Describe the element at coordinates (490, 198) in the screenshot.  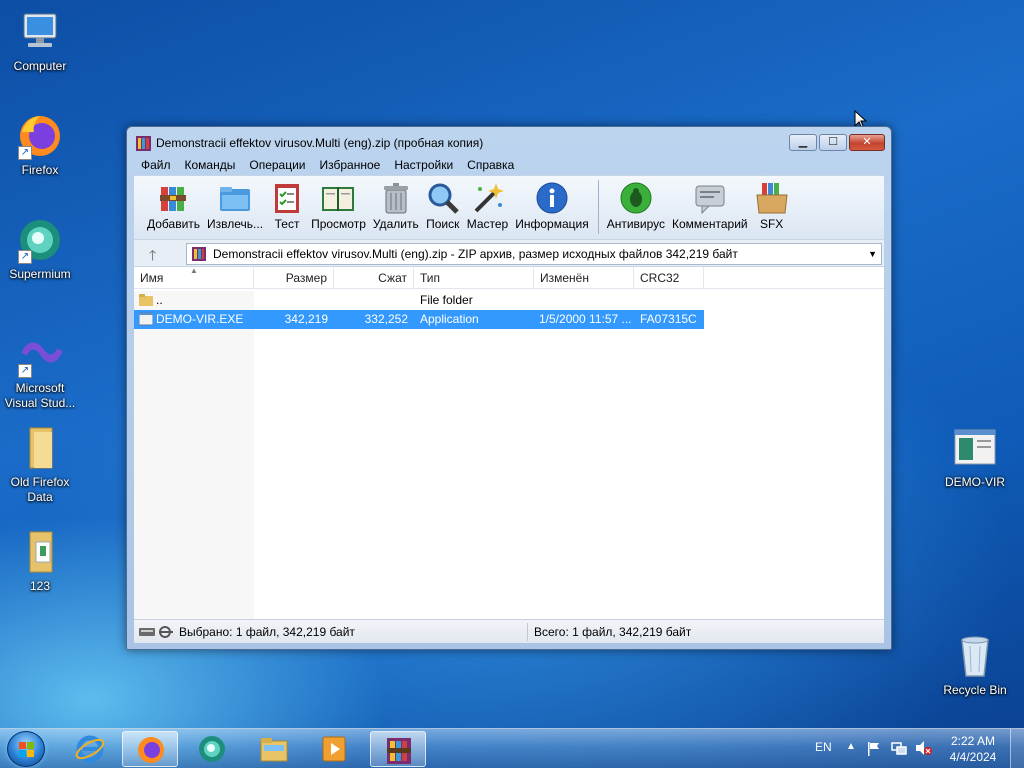
I see `wizard-icon` at that location.